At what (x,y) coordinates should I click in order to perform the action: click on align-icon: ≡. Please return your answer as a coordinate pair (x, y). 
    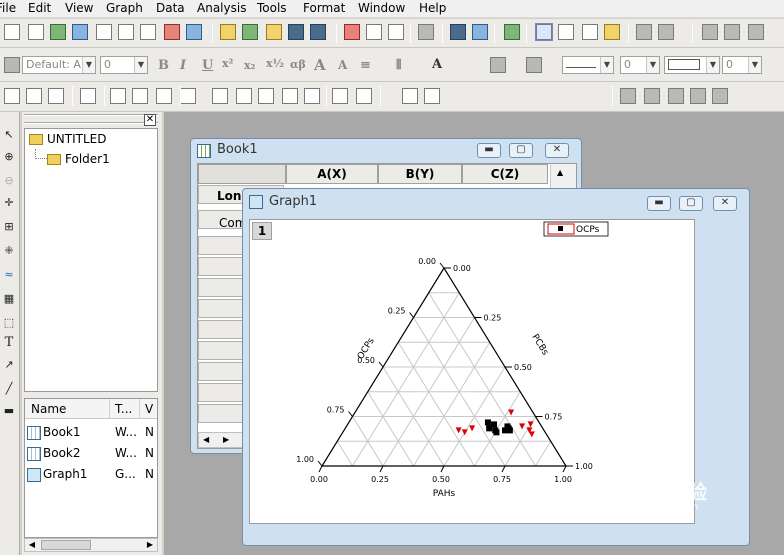
    Looking at the image, I should click on (365, 65).